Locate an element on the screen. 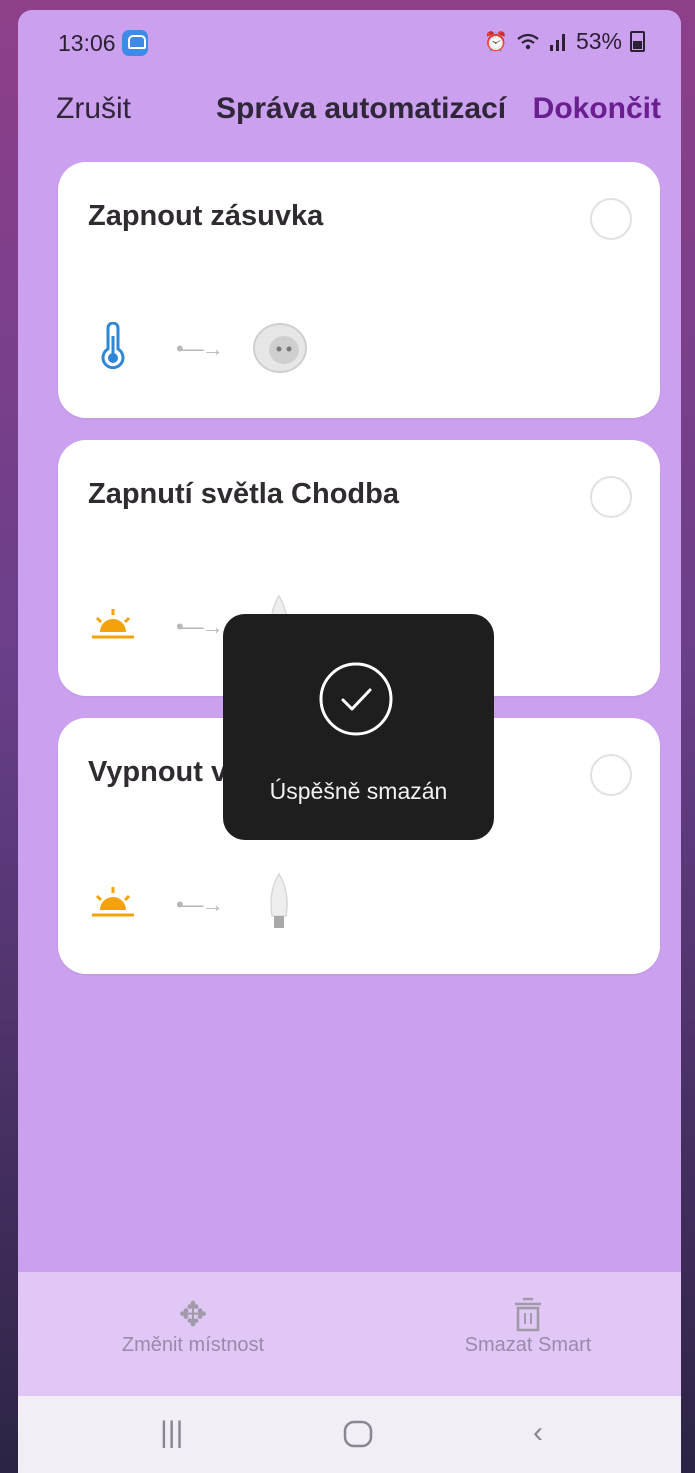 The width and height of the screenshot is (695, 1473). status-bar: 13:06 ⏰ 53% is located at coordinates (349, 45).